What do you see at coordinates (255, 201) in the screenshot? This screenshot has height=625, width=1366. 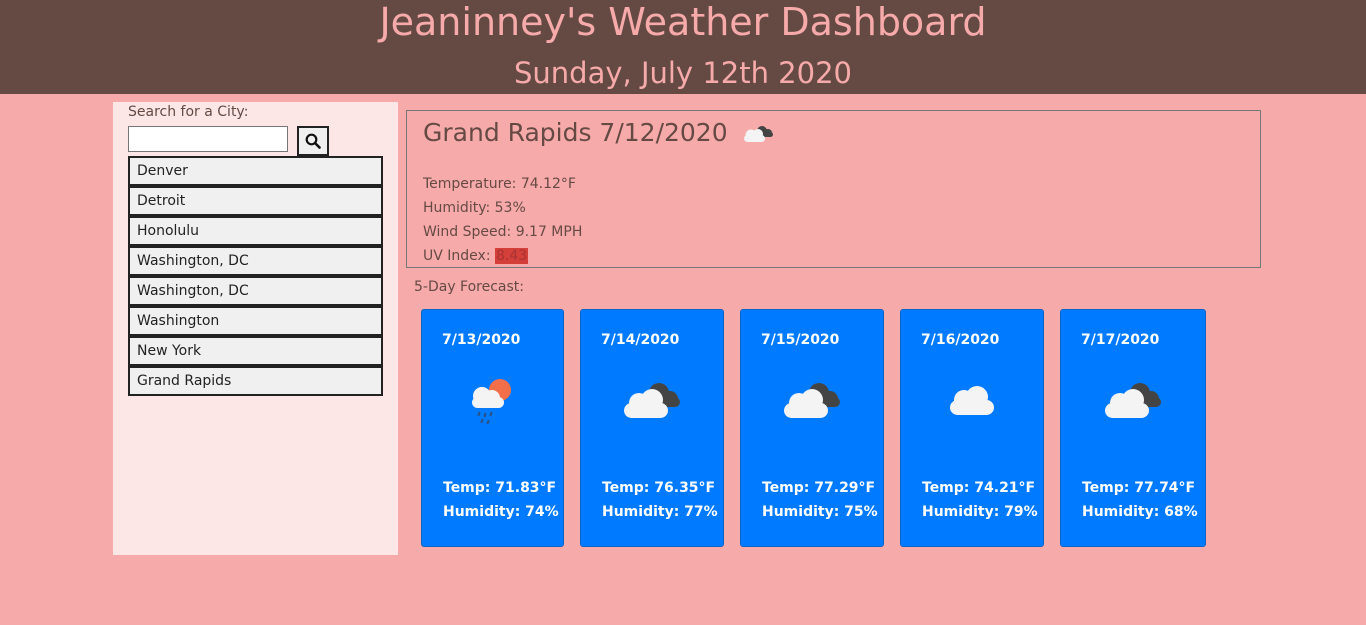 I see `city-button-detroit: Detroit` at bounding box center [255, 201].